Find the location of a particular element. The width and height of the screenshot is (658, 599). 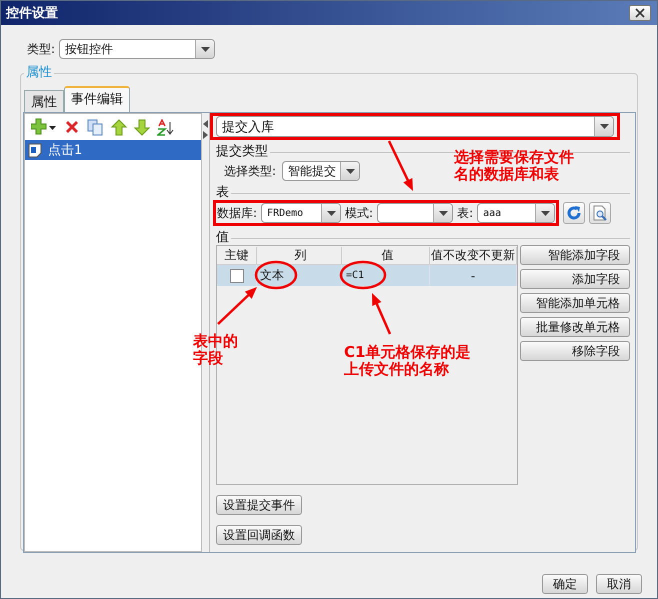

preview-button is located at coordinates (600, 213).